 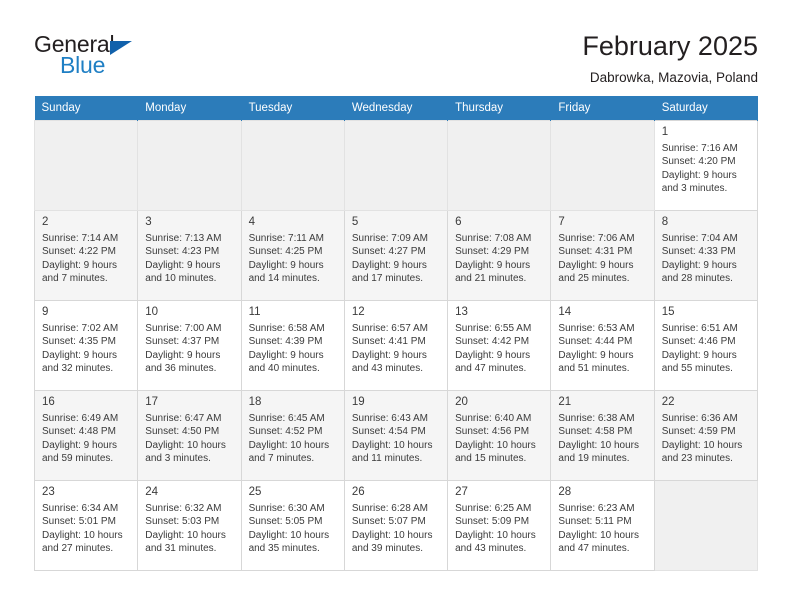 I want to click on daylight-text-cont: and 28 minutes., so click(x=697, y=279).